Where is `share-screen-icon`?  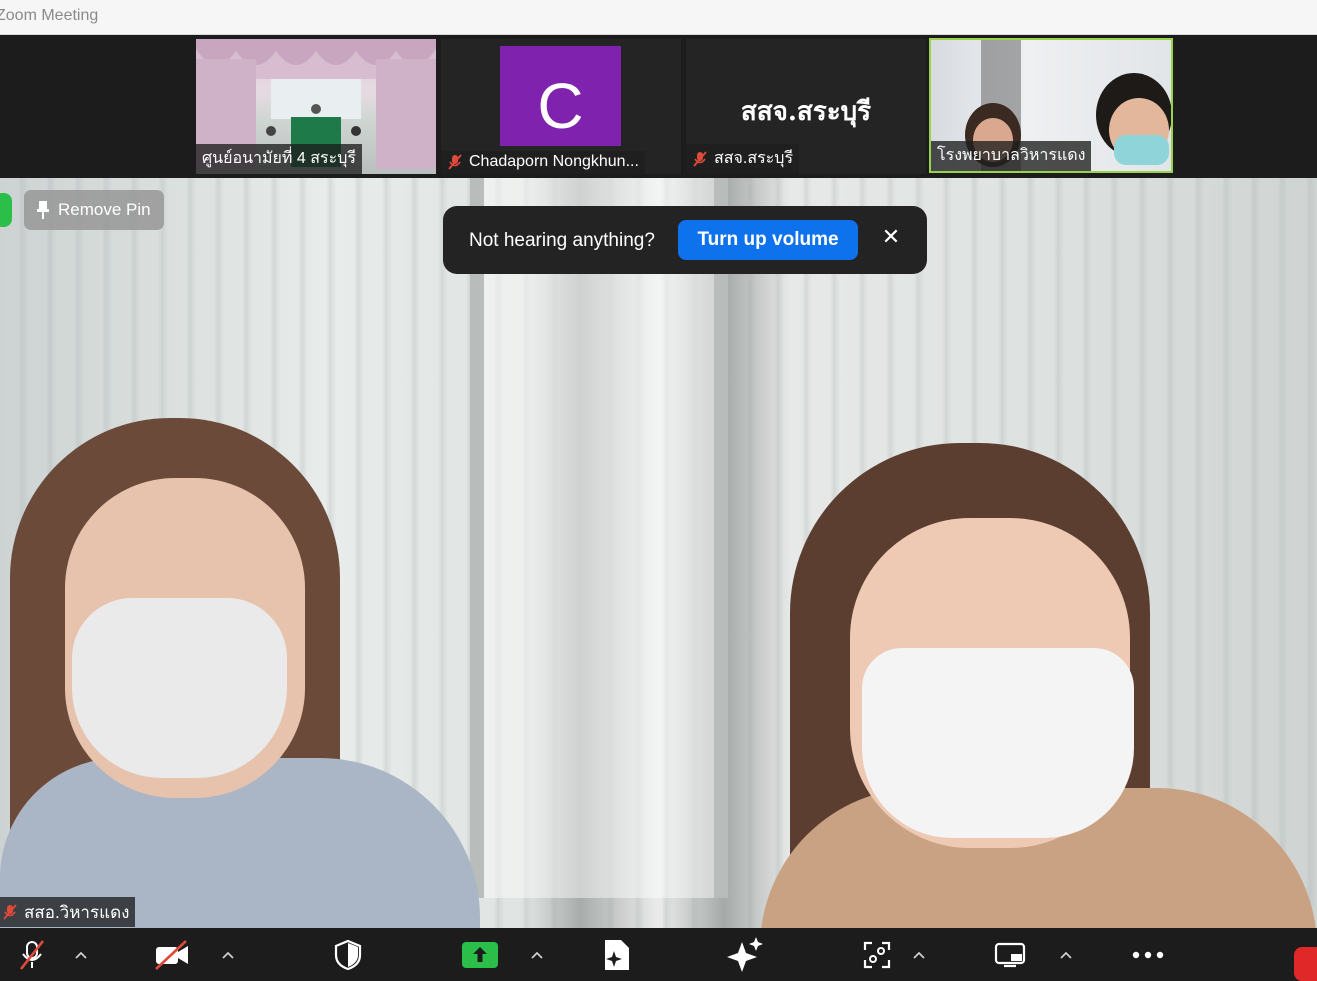
share-screen-icon is located at coordinates (480, 954).